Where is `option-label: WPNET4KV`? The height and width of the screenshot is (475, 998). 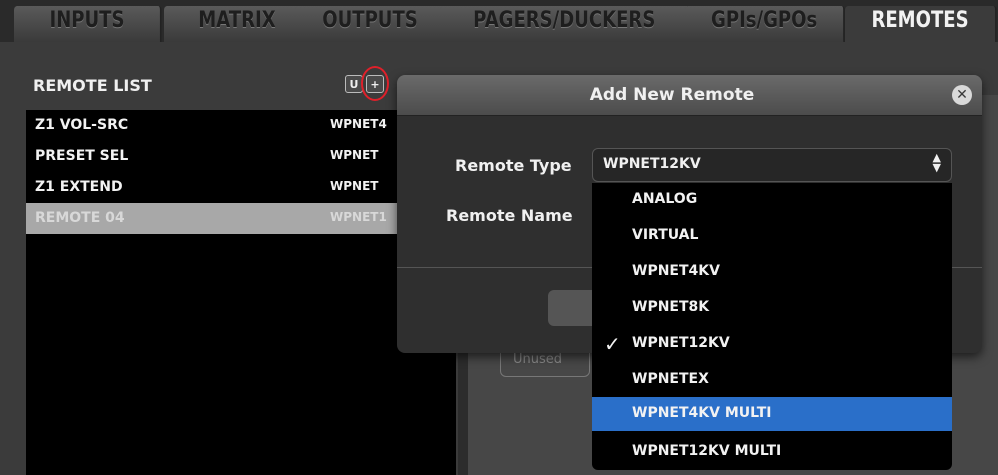 option-label: WPNET4KV is located at coordinates (676, 271).